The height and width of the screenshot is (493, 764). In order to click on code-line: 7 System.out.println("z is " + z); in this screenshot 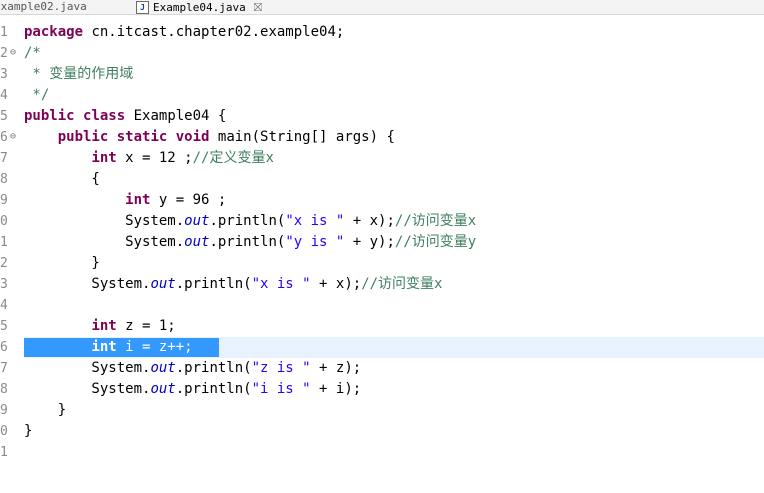, I will do `click(382, 368)`.